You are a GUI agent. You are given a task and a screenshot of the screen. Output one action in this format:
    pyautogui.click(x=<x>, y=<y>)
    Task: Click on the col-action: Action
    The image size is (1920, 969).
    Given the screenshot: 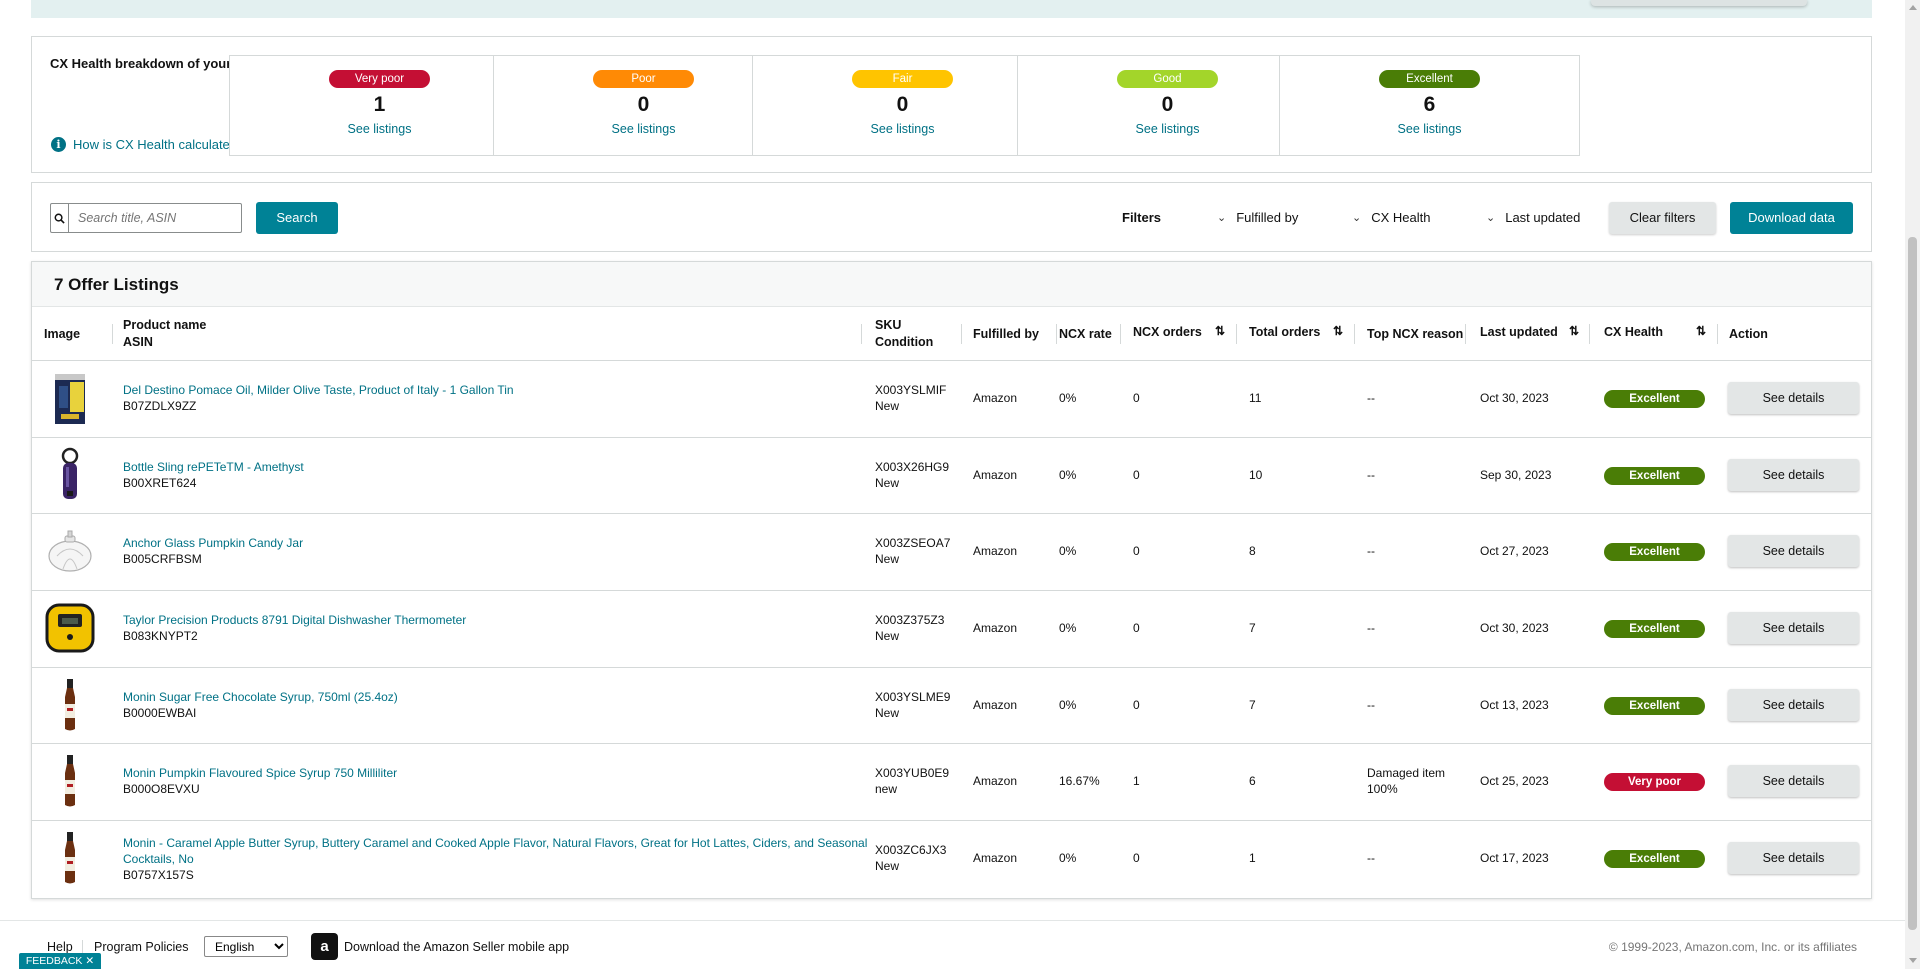 What is the action you would take?
    pyautogui.click(x=1748, y=334)
    